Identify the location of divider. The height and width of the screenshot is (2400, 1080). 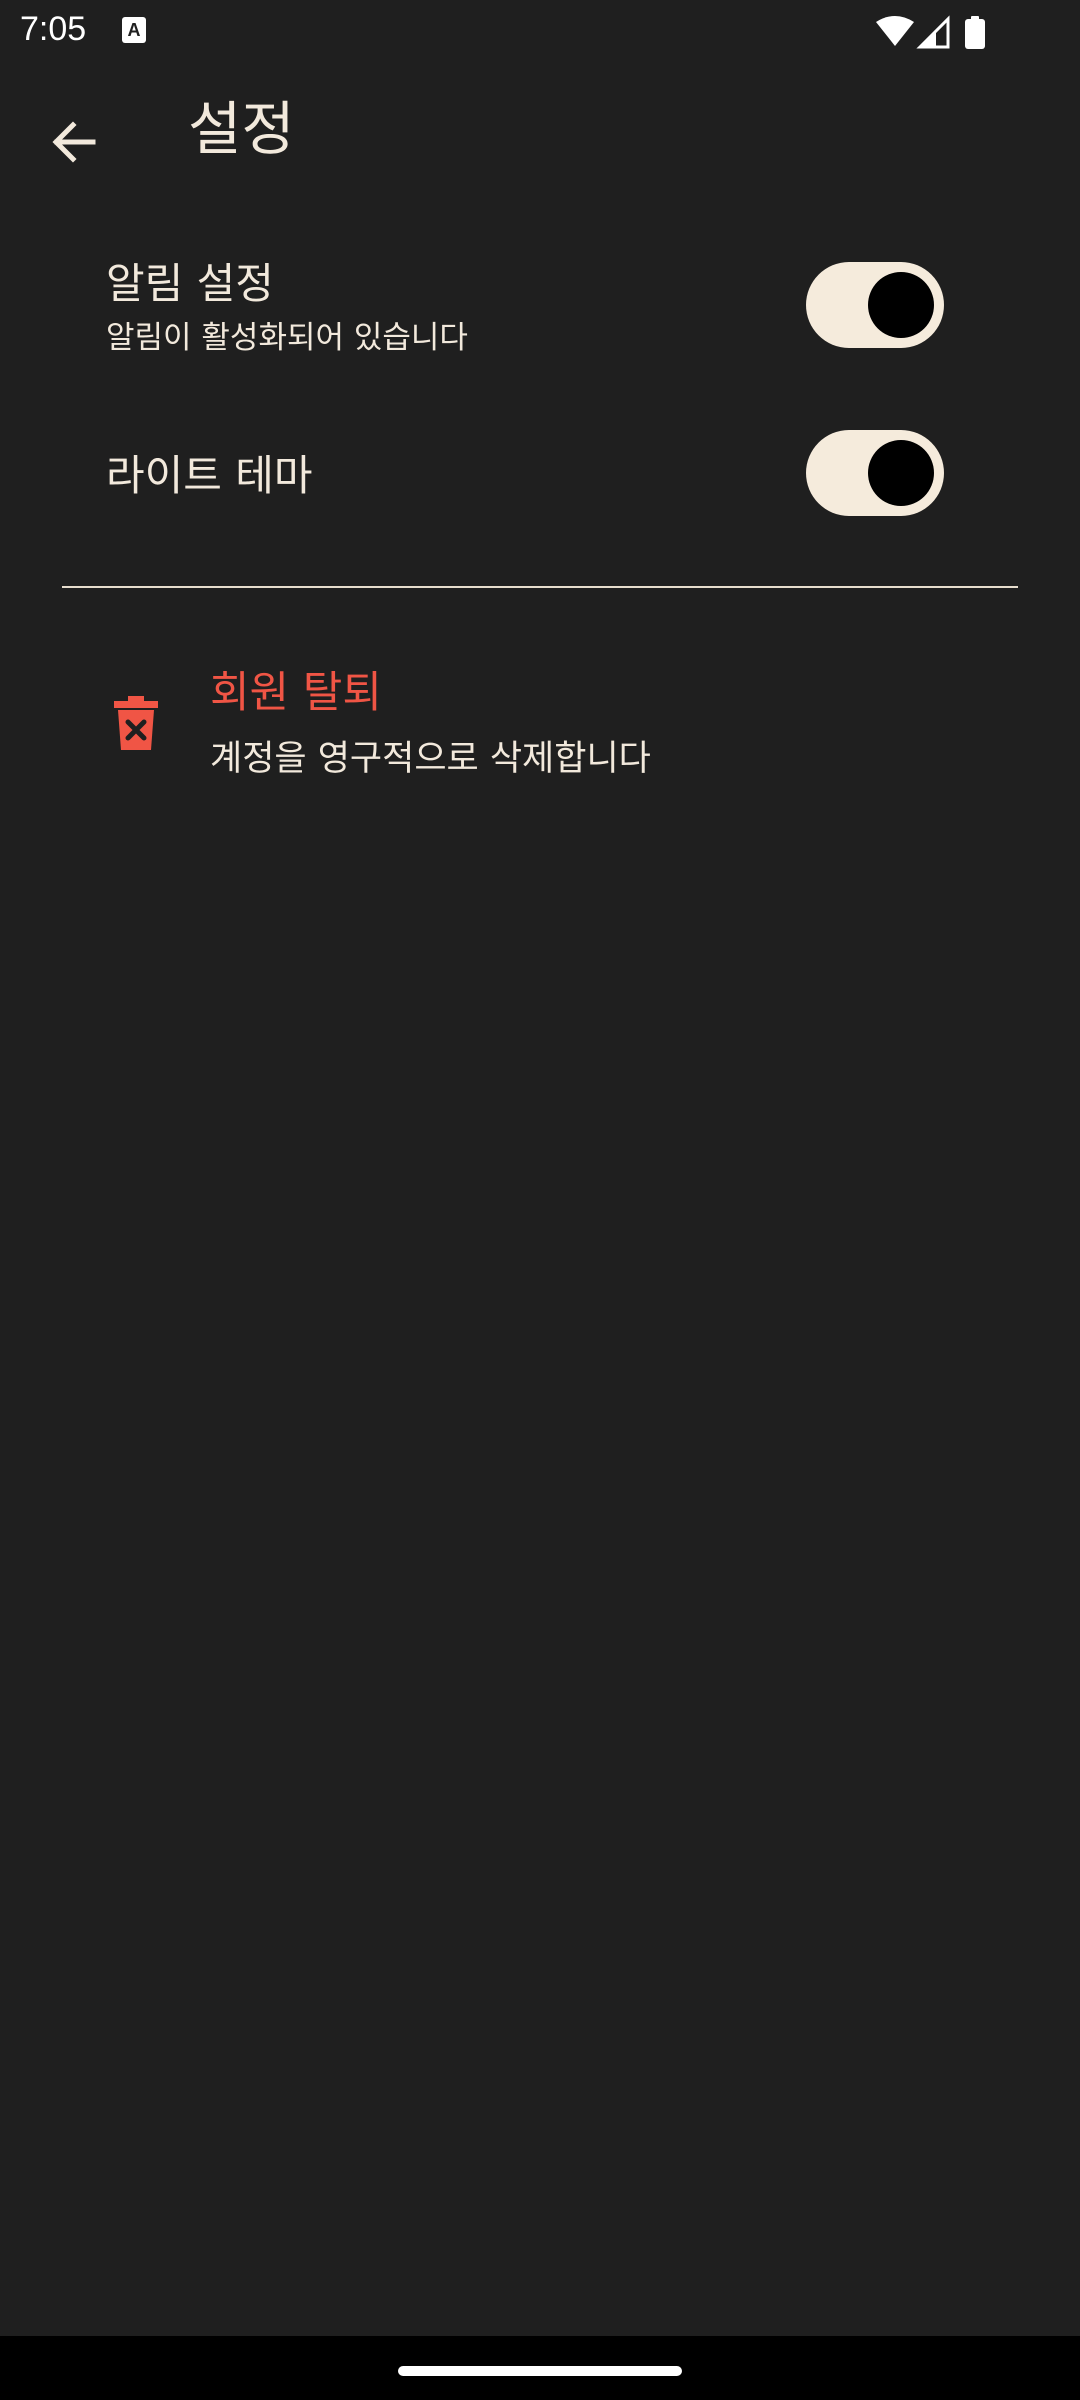
(540, 587).